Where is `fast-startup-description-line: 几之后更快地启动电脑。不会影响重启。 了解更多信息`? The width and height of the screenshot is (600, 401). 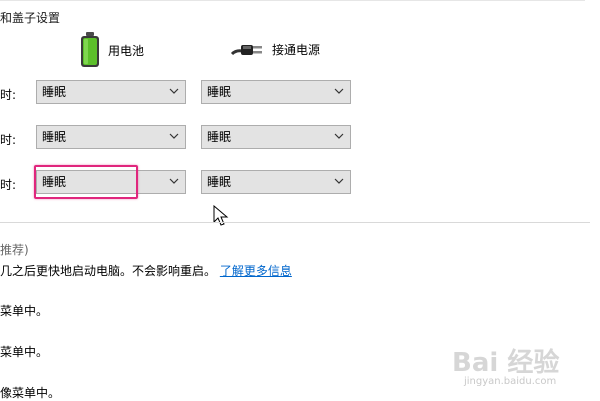
fast-startup-description-line: 几之后更快地启动电脑。不会影响重启。 了解更多信息 is located at coordinates (146, 270).